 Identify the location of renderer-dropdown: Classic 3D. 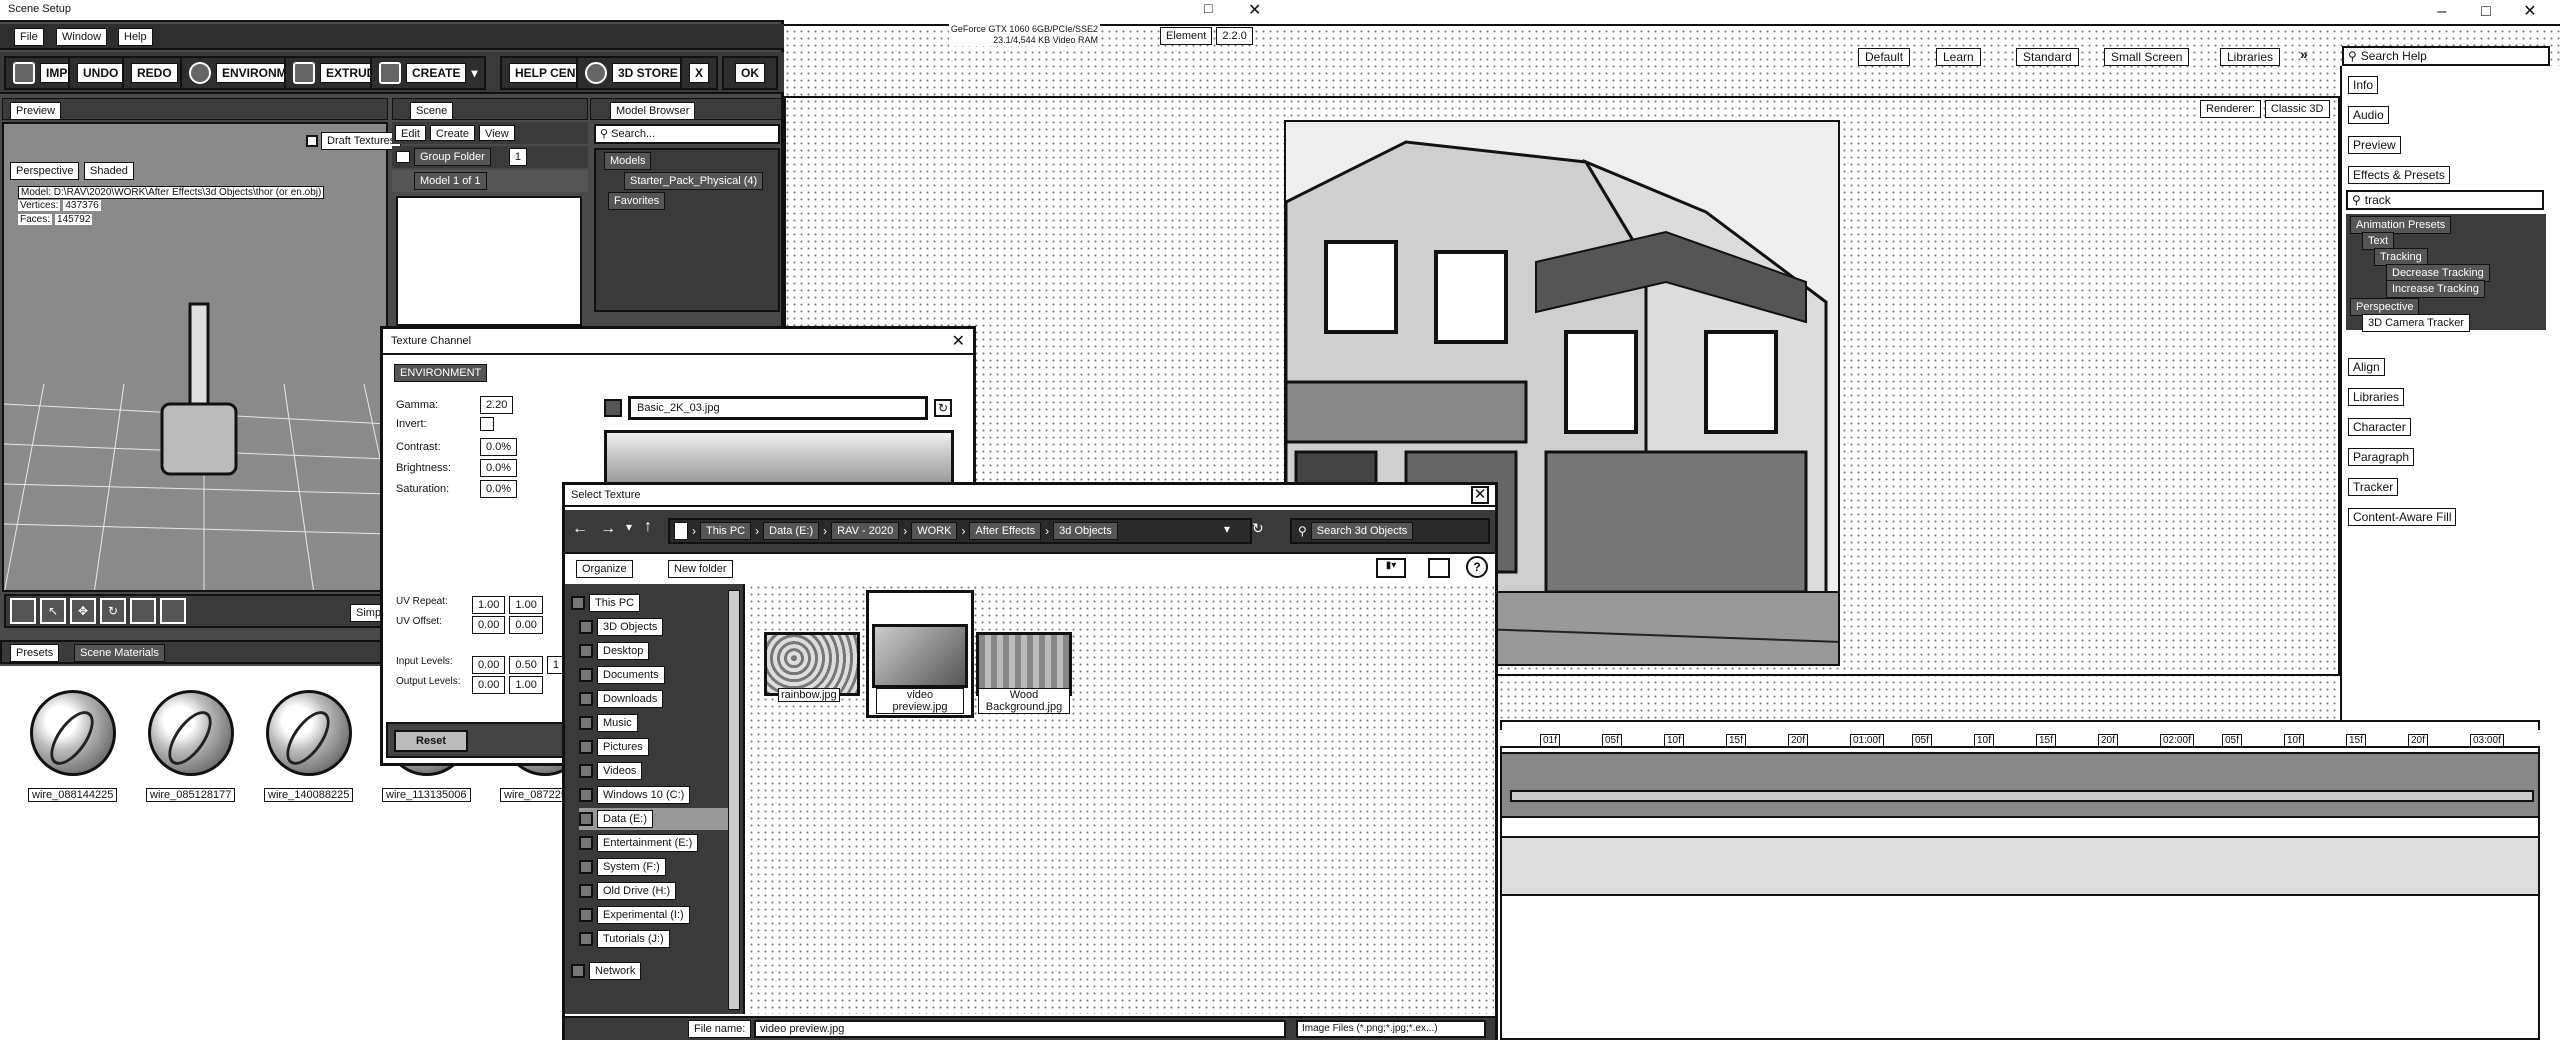
(2297, 109).